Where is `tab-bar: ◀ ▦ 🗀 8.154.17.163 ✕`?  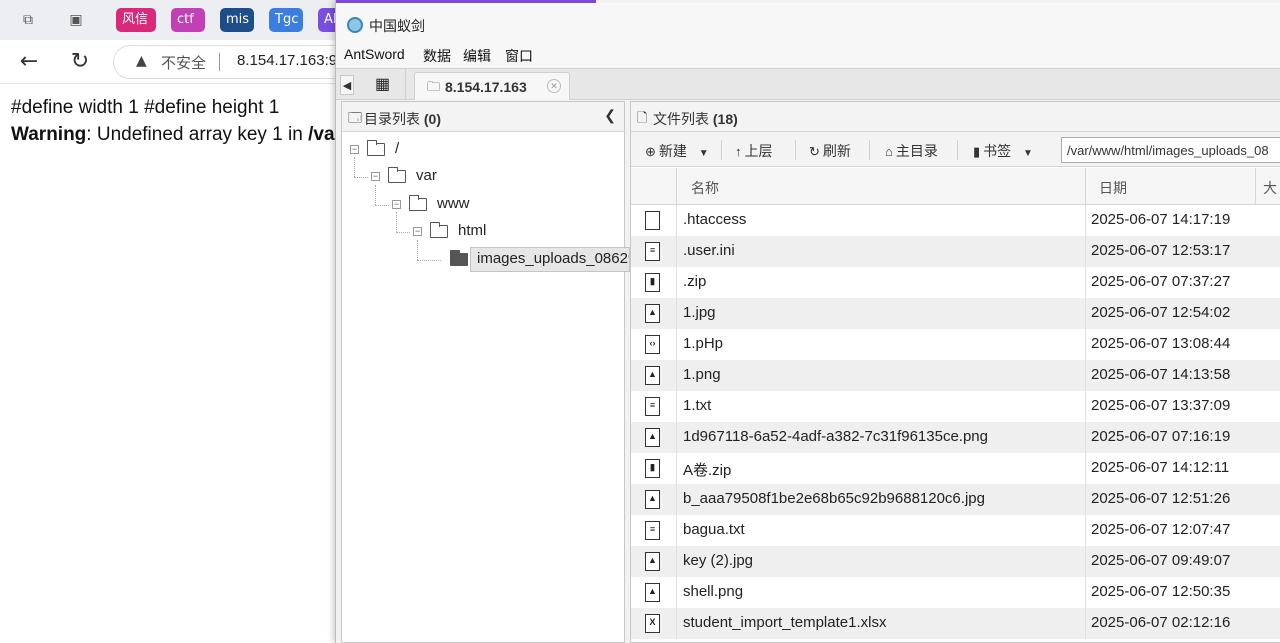 tab-bar: ◀ ▦ 🗀 8.154.17.163 ✕ is located at coordinates (808, 84).